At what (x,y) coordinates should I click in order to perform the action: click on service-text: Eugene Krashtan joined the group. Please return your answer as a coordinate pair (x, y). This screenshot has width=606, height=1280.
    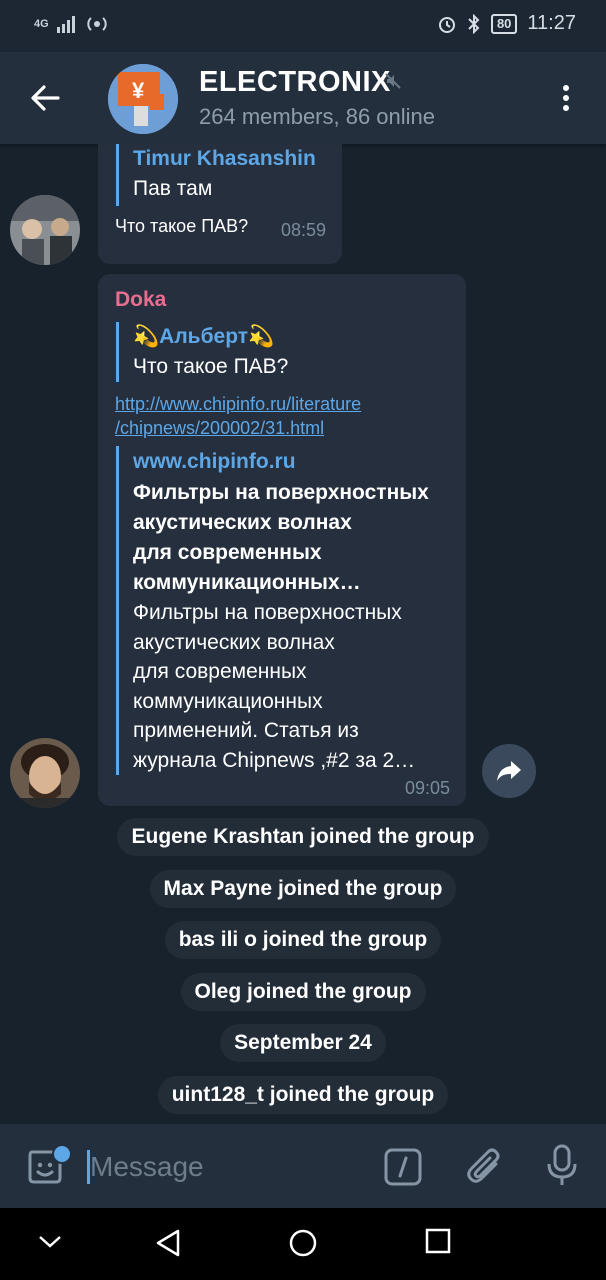
    Looking at the image, I should click on (303, 837).